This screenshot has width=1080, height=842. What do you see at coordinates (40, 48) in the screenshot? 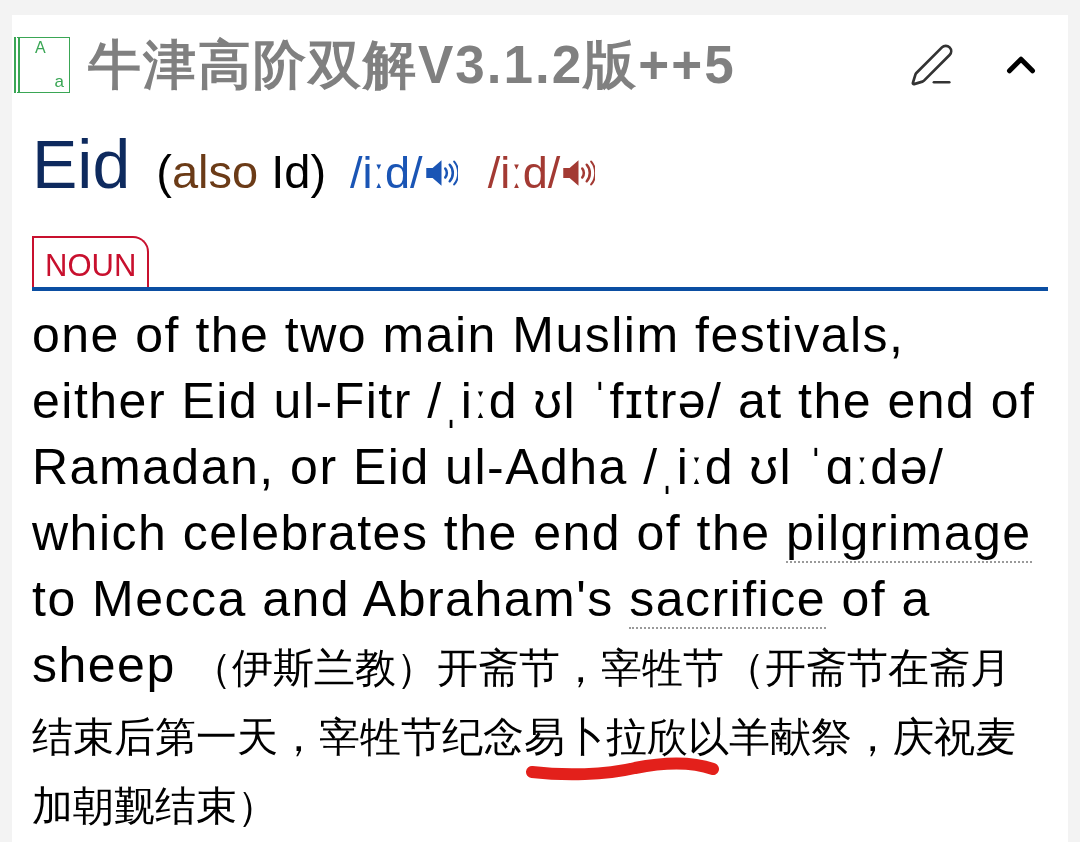
I see `logo-letter: A` at bounding box center [40, 48].